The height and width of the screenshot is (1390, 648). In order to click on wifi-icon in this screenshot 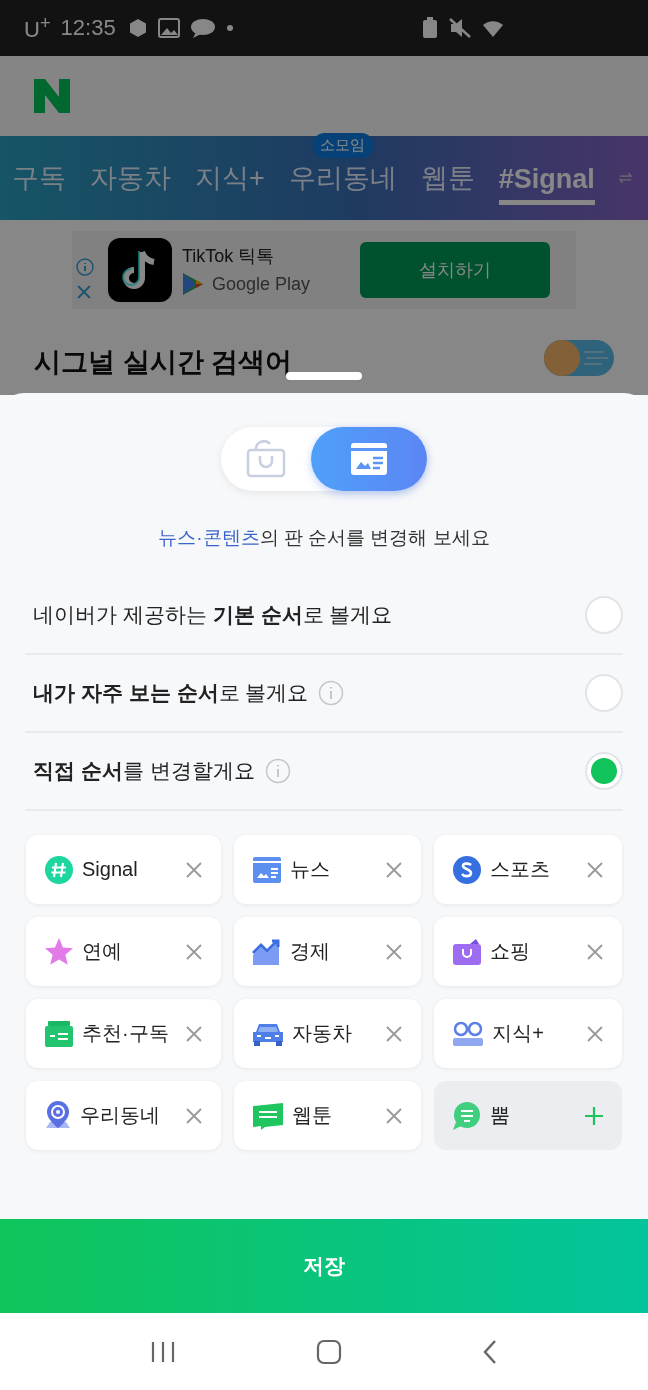, I will do `click(493, 28)`.